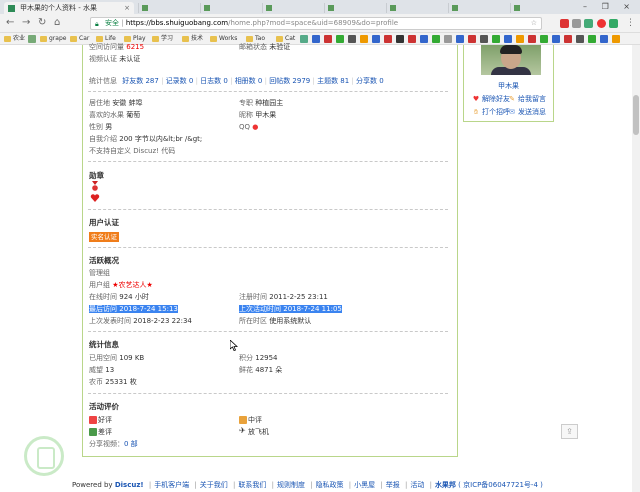 This screenshot has width=640, height=492. Describe the element at coordinates (636, 268) in the screenshot. I see `scrollbar` at that location.